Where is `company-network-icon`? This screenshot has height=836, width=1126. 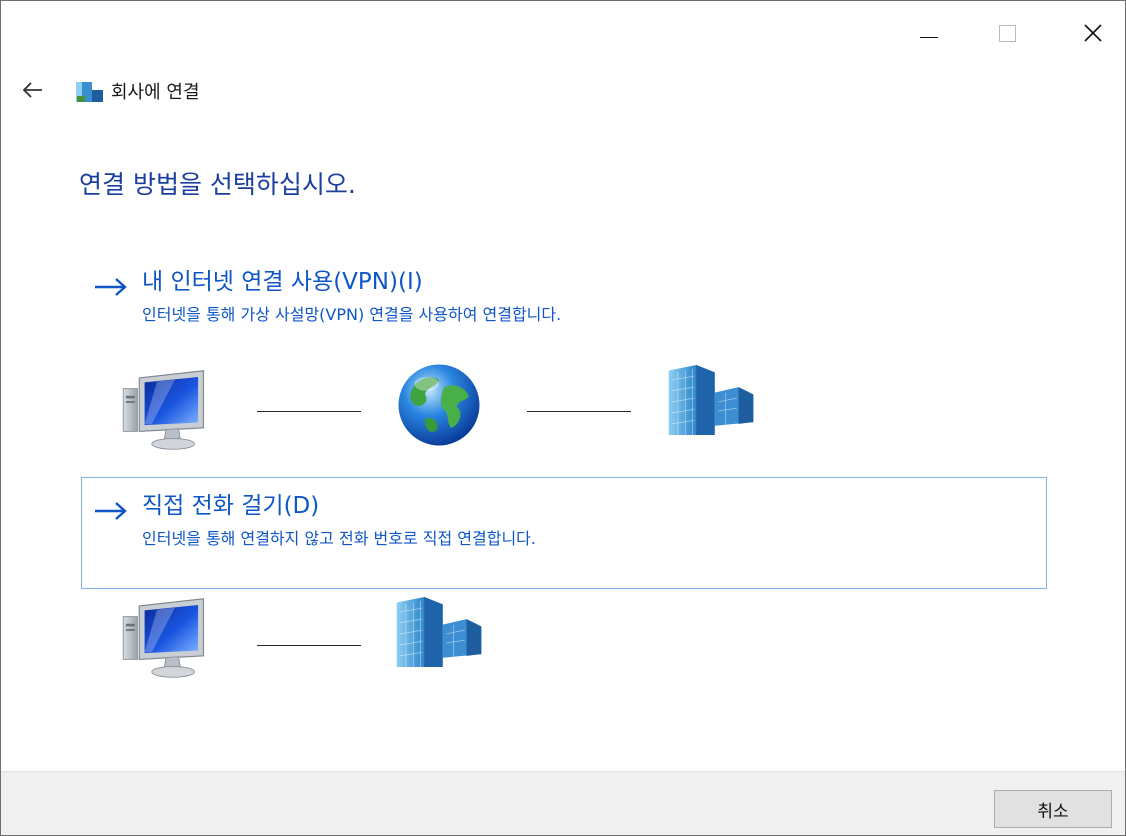 company-network-icon is located at coordinates (90, 92).